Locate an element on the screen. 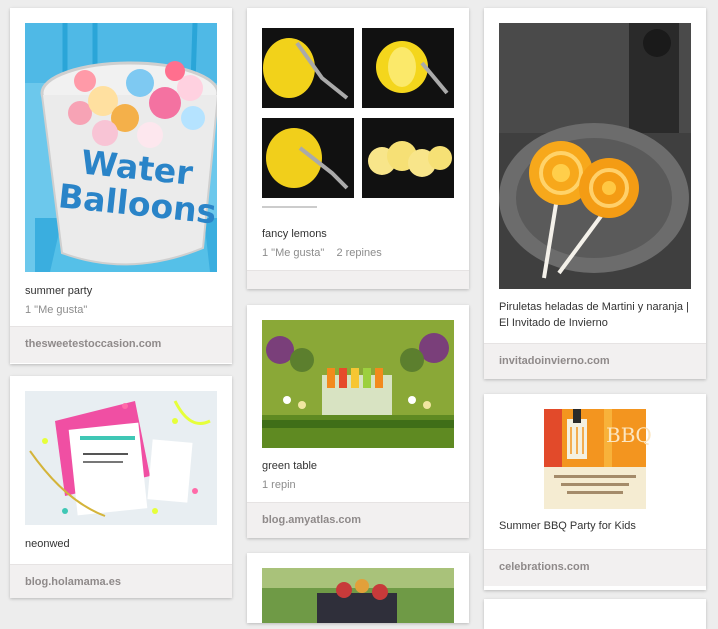 This screenshot has height=629, width=718. pin-image-partial-center is located at coordinates (358, 595).